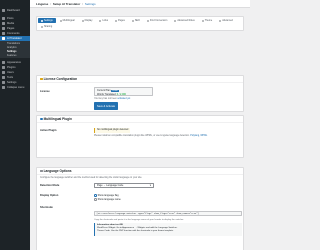 Image resolution: width=320 pixels, height=250 pixels. I want to click on license-note-link: activated yet, so click(123, 99).